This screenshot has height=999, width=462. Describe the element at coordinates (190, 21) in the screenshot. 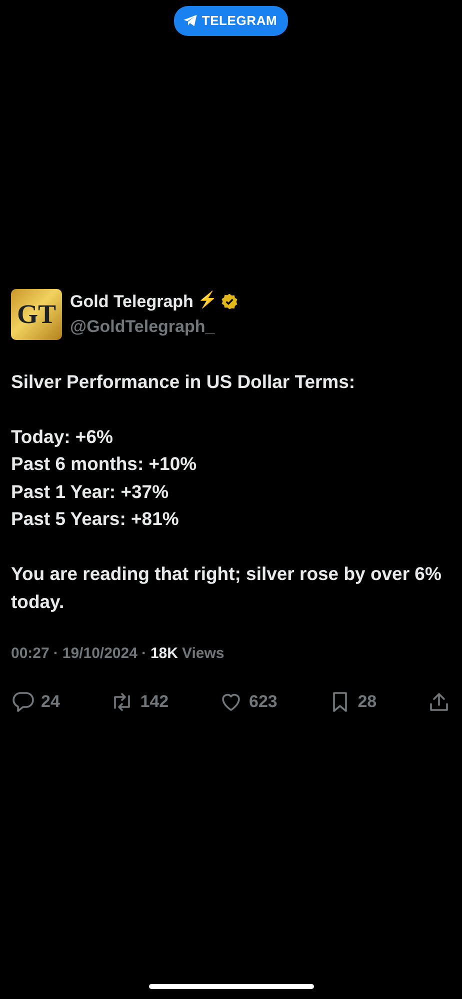

I see `paper-plane-icon` at that location.